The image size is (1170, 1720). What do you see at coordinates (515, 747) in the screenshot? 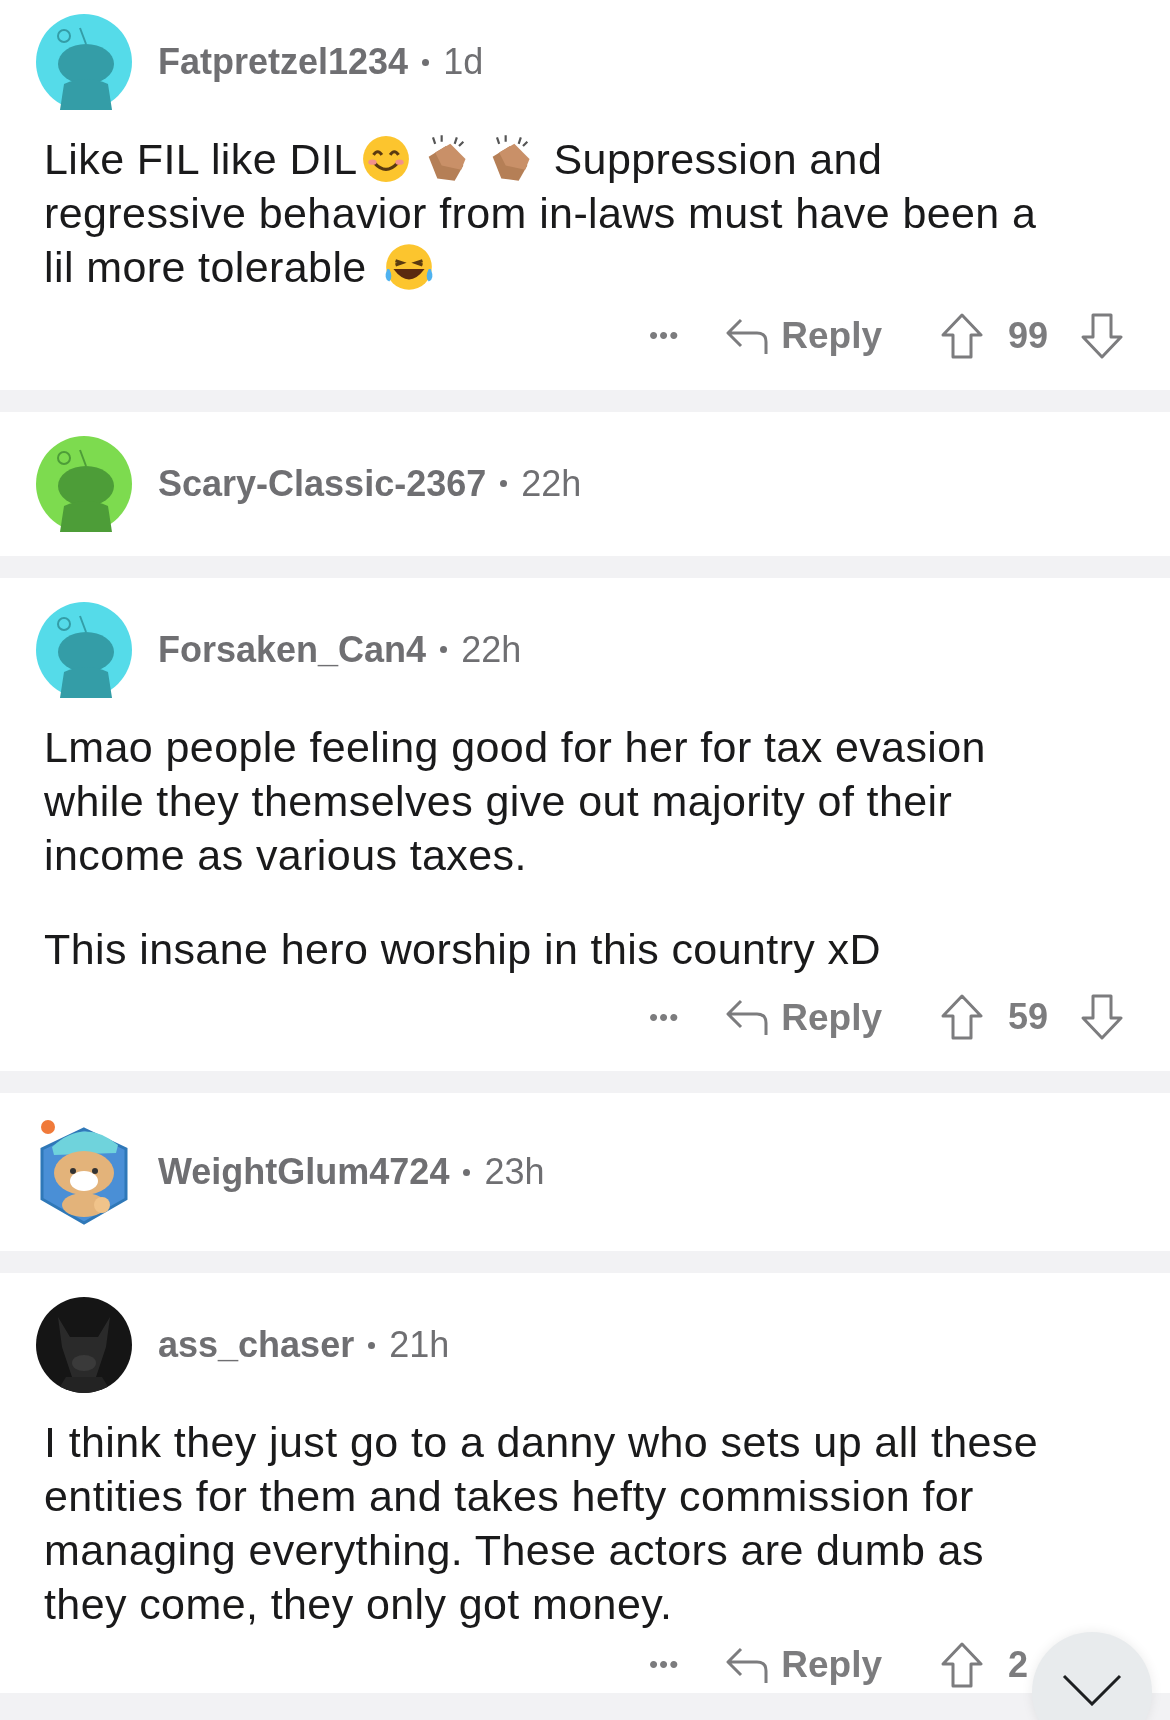
I see `comment-text: Lmao people feeling good for her for tax evasion` at bounding box center [515, 747].